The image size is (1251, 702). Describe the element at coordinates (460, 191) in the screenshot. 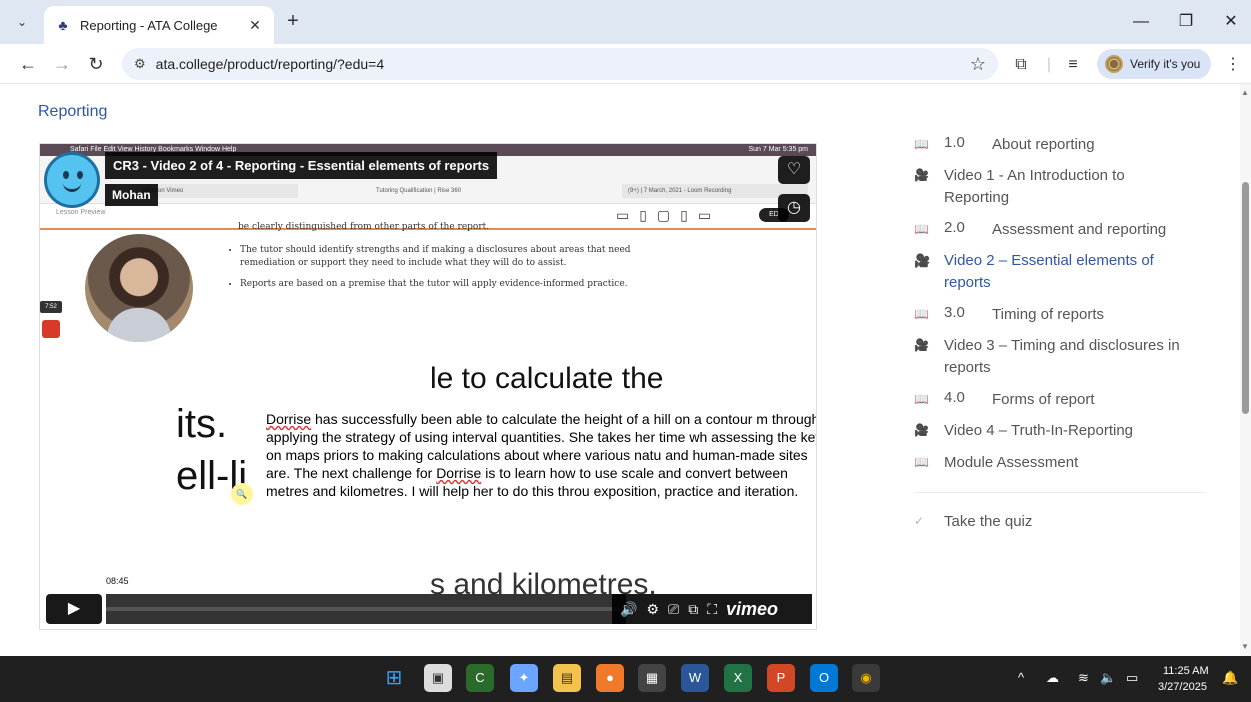

I see `recorded-tab: Tutoring Qualification | Rise 360` at that location.